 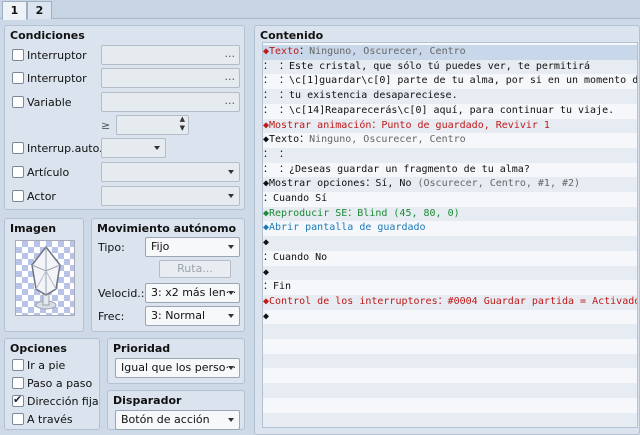 I want to click on stepping-checkbox, so click(x=18, y=383).